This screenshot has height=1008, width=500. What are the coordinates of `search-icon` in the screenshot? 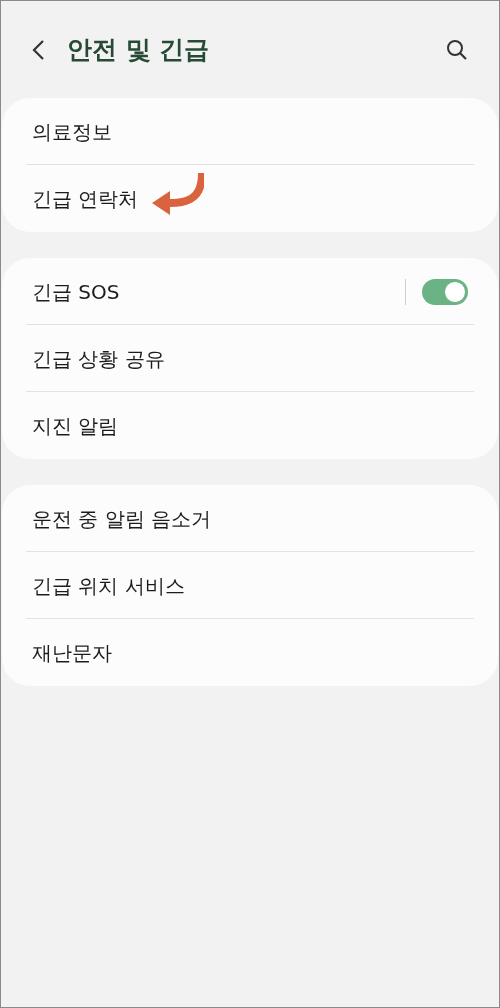 It's located at (457, 49).